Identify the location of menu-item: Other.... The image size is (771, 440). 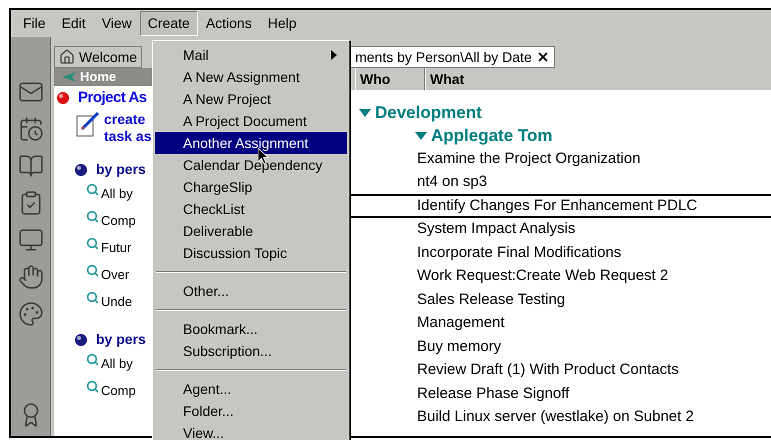
(251, 291).